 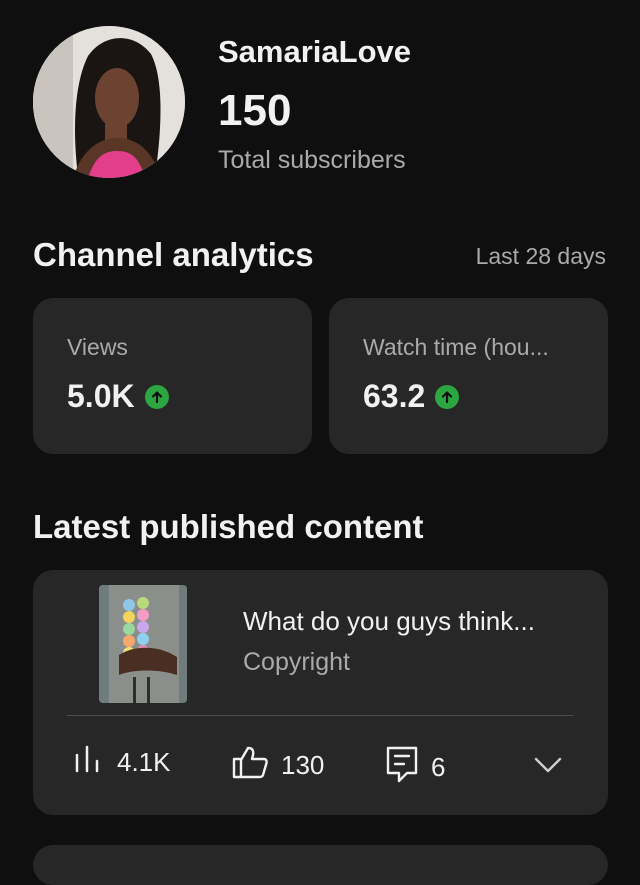 I want to click on metric-label: Views, so click(x=97, y=347).